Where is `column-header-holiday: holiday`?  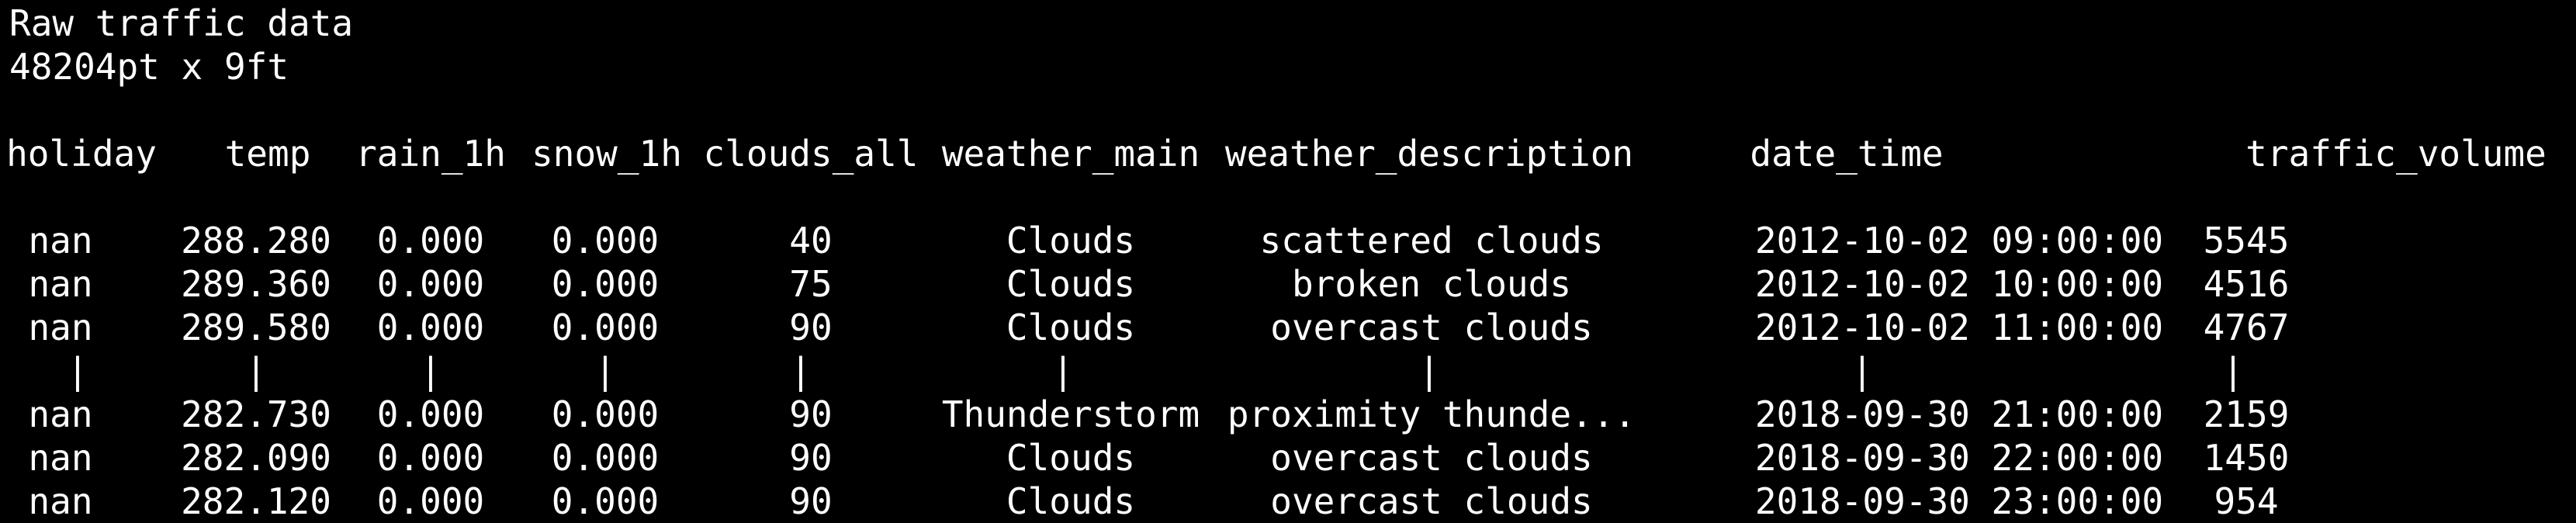
column-header-holiday: holiday is located at coordinates (81, 154).